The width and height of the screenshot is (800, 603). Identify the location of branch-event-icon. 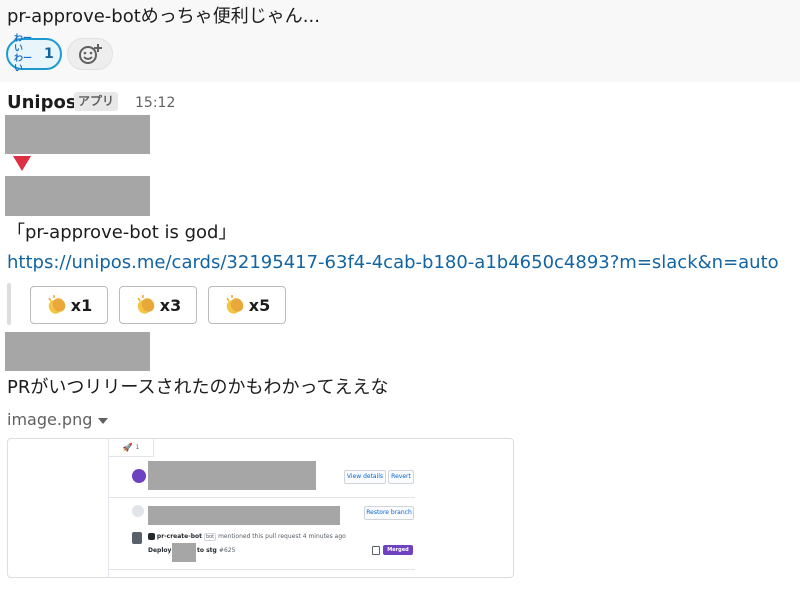
(138, 511).